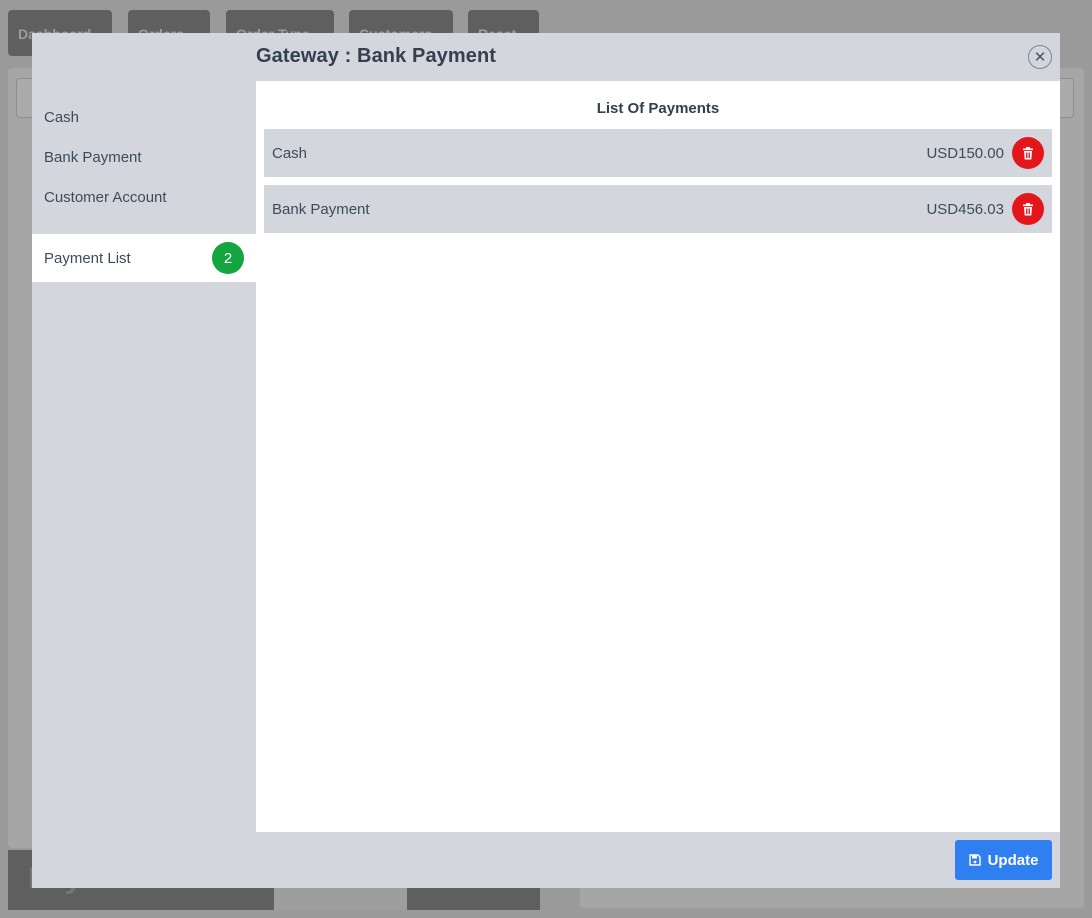 The image size is (1092, 918). What do you see at coordinates (965, 153) in the screenshot?
I see `payment-amount: USD150.00` at bounding box center [965, 153].